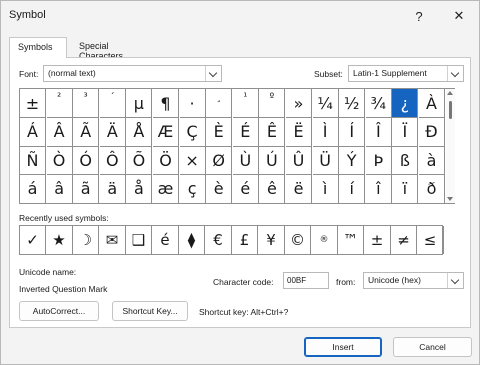 The image size is (480, 365). Describe the element at coordinates (272, 160) in the screenshot. I see `symbol-cell: Ú` at that location.